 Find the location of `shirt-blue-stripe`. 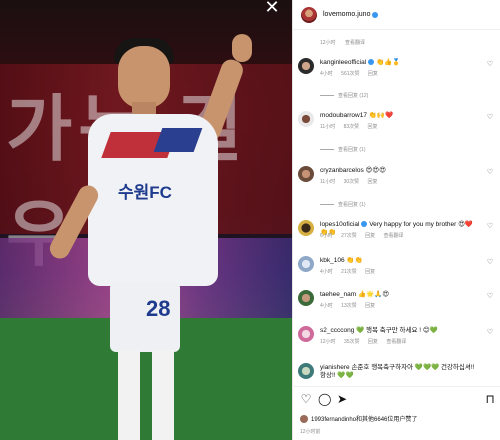

shirt-blue-stripe is located at coordinates (178, 140).